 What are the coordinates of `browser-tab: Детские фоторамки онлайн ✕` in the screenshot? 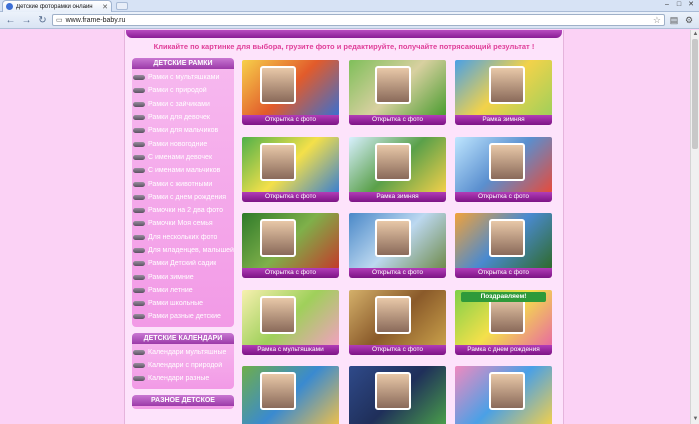 It's located at (57, 6).